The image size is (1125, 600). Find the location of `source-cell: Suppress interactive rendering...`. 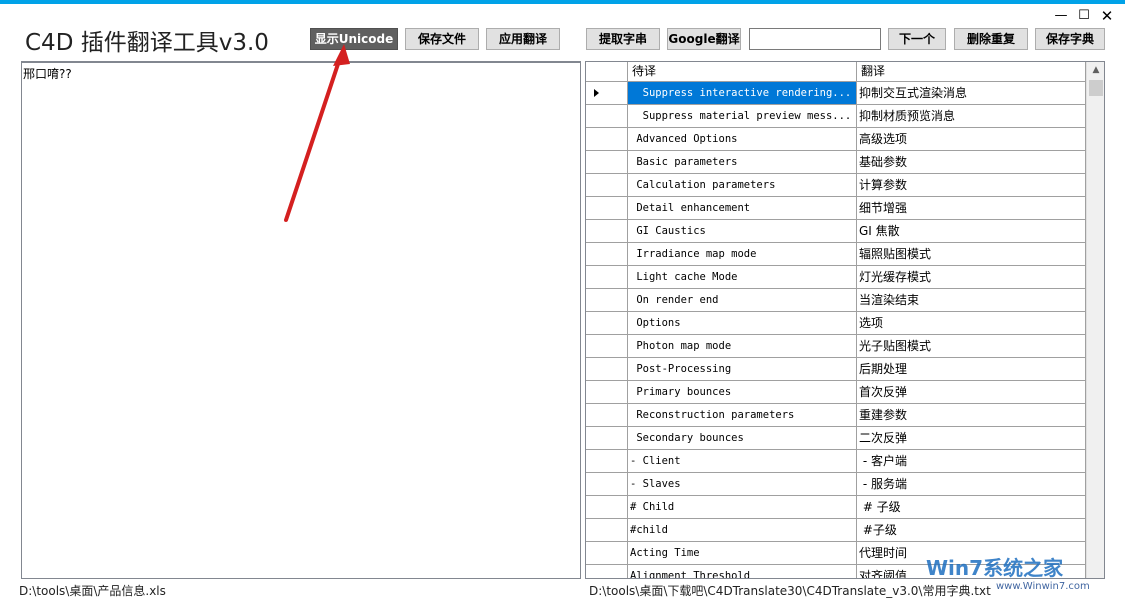

source-cell: Suppress interactive rendering... is located at coordinates (742, 93).